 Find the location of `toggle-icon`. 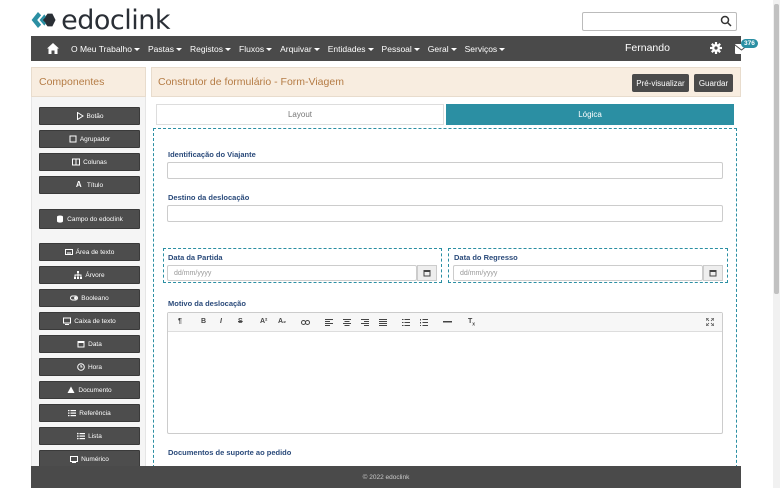

toggle-icon is located at coordinates (74, 298).